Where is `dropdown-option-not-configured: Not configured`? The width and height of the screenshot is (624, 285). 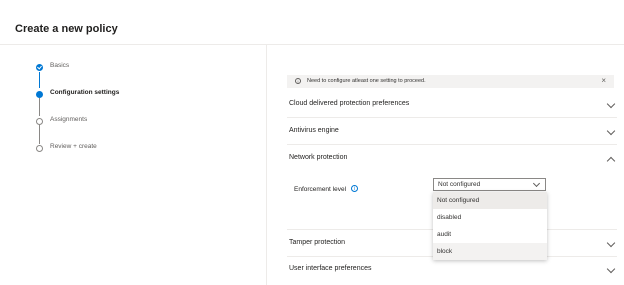
dropdown-option-not-configured: Not configured is located at coordinates (490, 200).